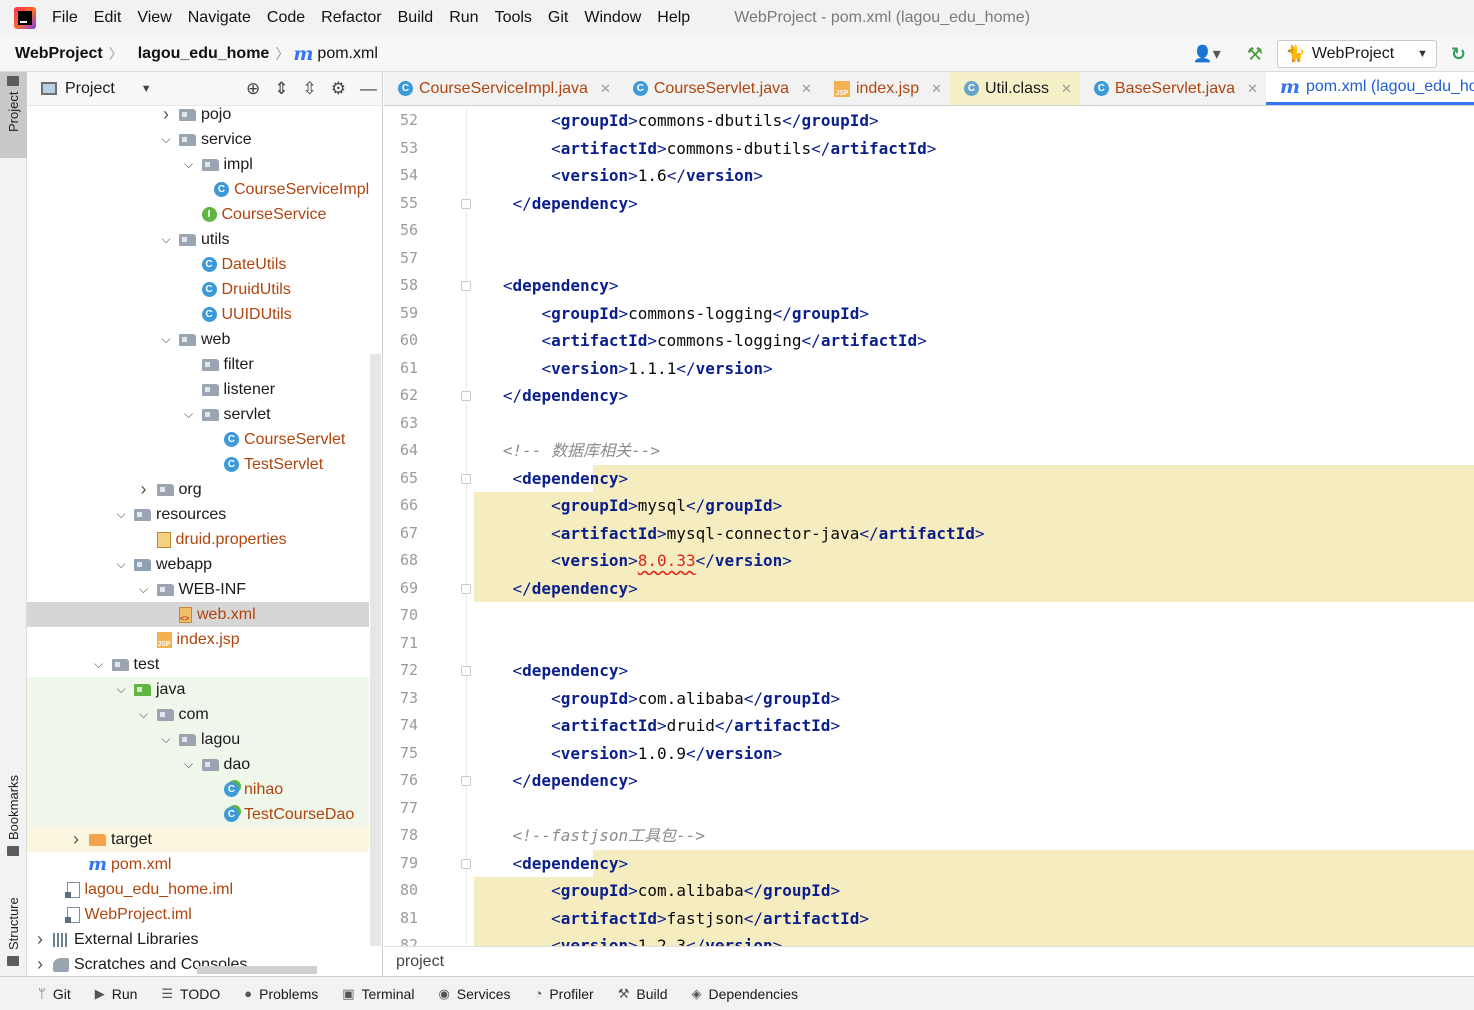 Image resolution: width=1474 pixels, height=1010 pixels. What do you see at coordinates (198, 189) in the screenshot?
I see `tree-node: ·CCourseServiceImpl` at bounding box center [198, 189].